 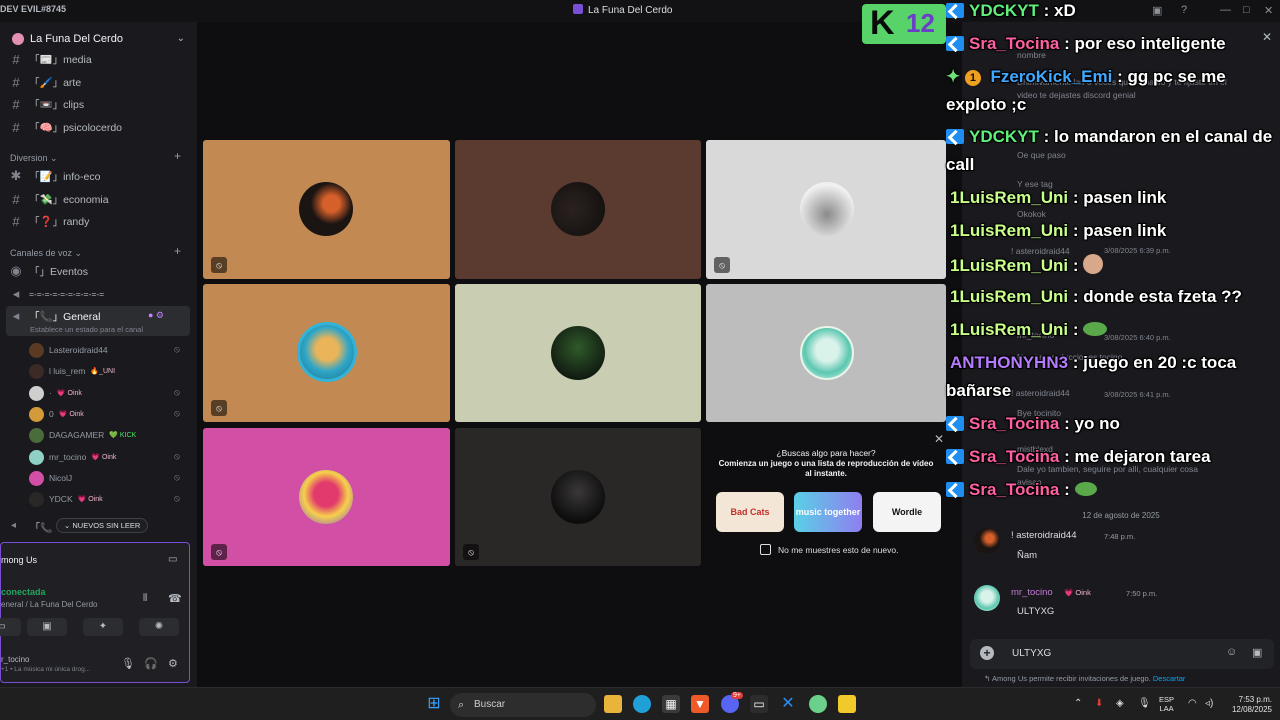 What do you see at coordinates (145, 598) in the screenshot?
I see `soundboard-icon: ⫴` at bounding box center [145, 598].